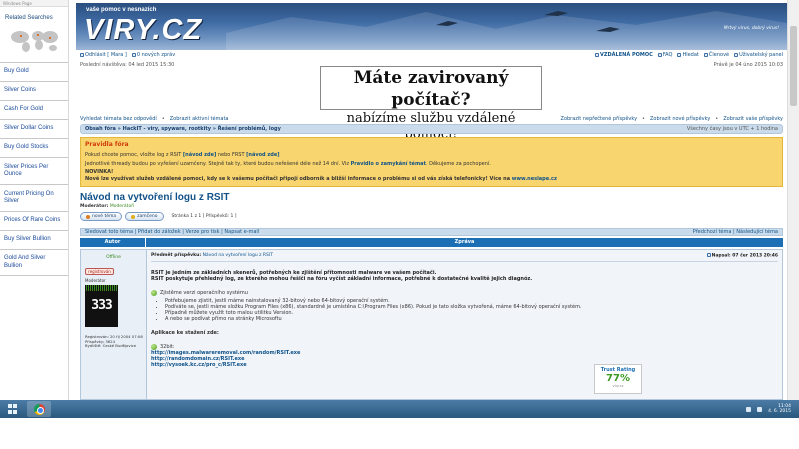  I want to click on message-column-header: Zpráva, so click(464, 242).